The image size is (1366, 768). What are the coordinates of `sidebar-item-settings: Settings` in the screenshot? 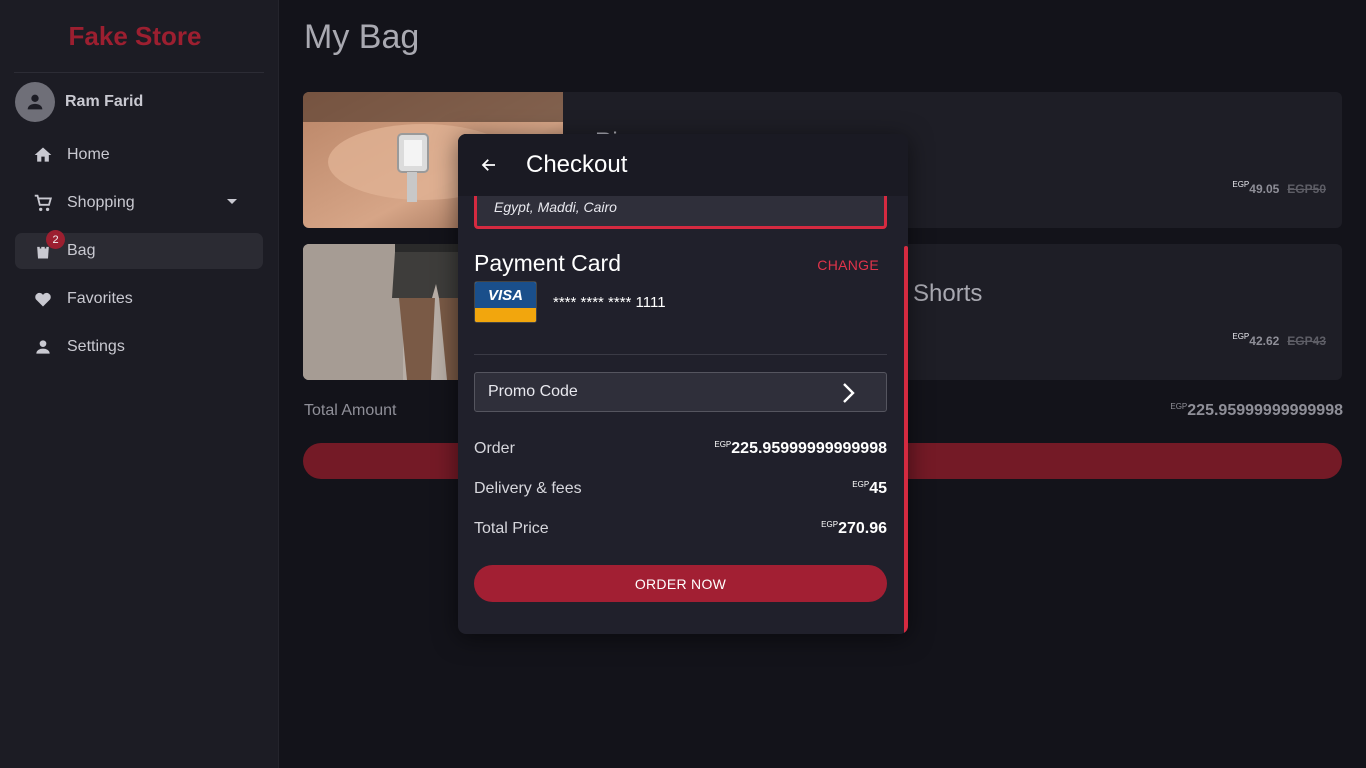 It's located at (139, 347).